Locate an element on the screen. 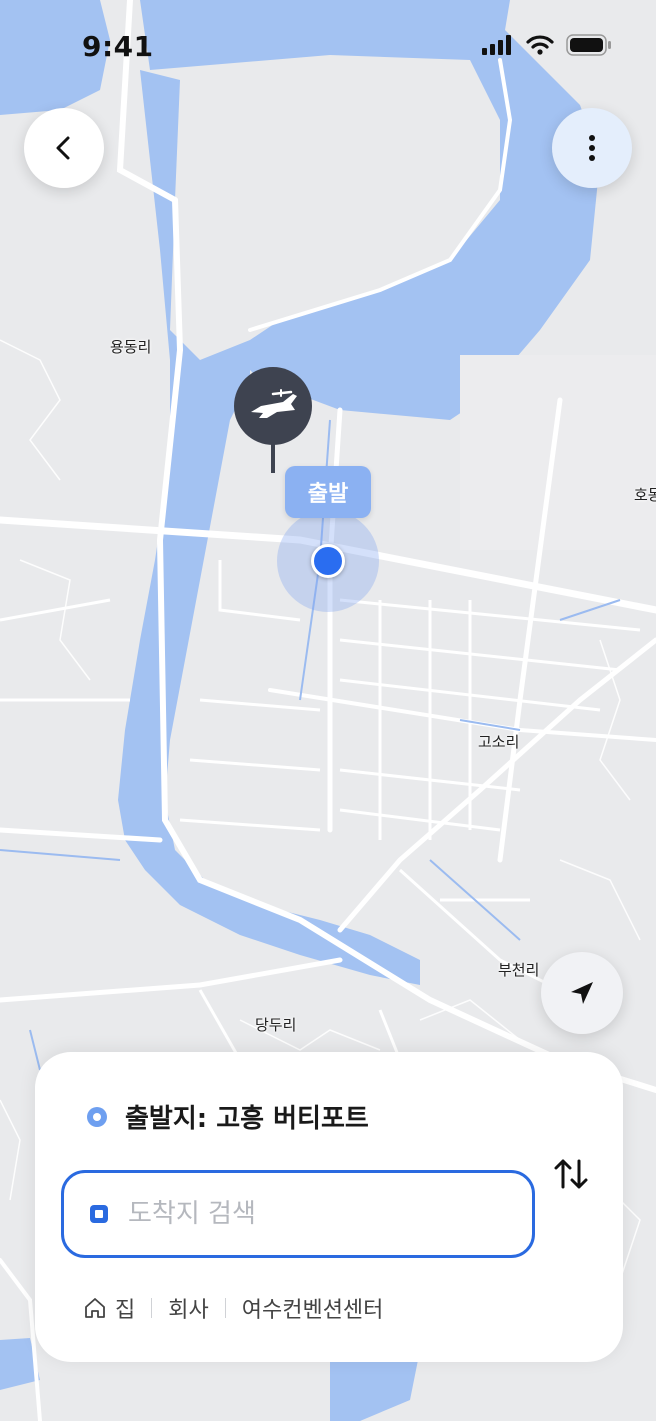  origin-row: 출발지: 고흥 버티포트 is located at coordinates (228, 1116).